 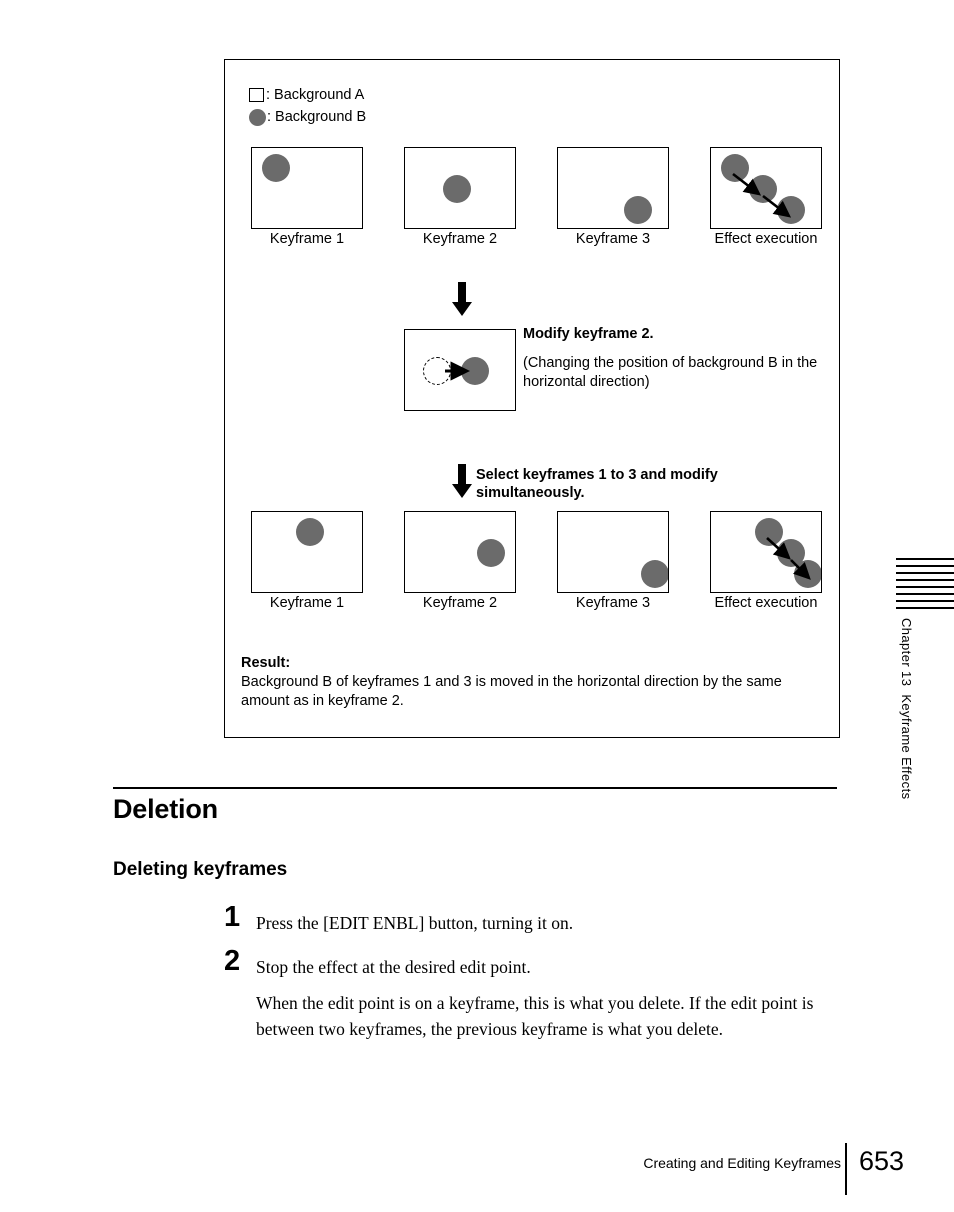 I want to click on legend-item-background-b: : Background B, so click(x=307, y=117).